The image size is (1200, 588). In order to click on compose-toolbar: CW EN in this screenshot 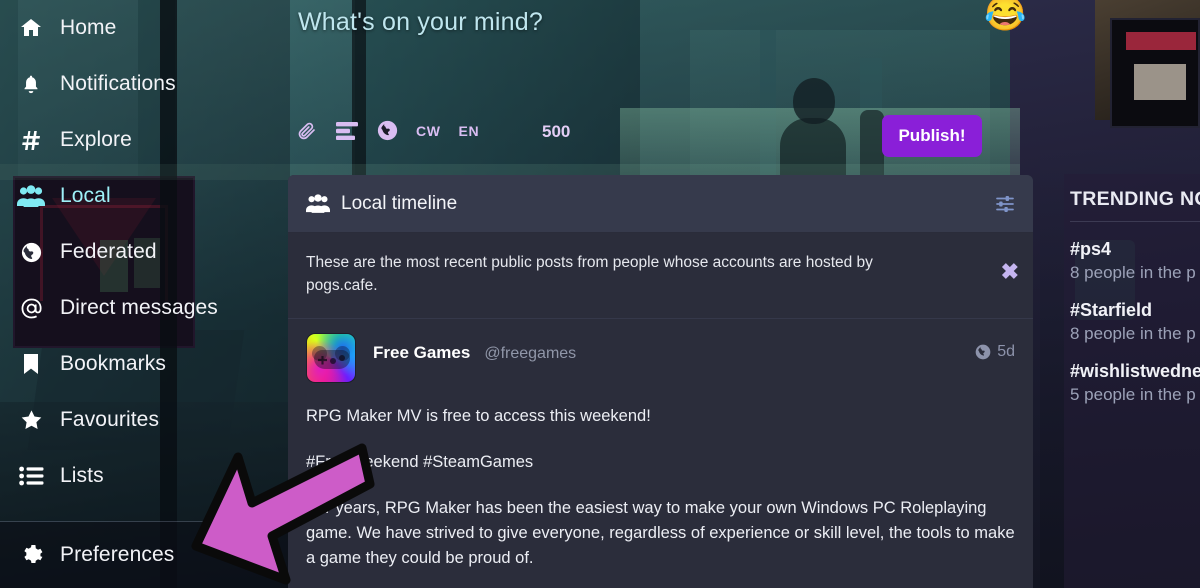, I will do `click(387, 130)`.